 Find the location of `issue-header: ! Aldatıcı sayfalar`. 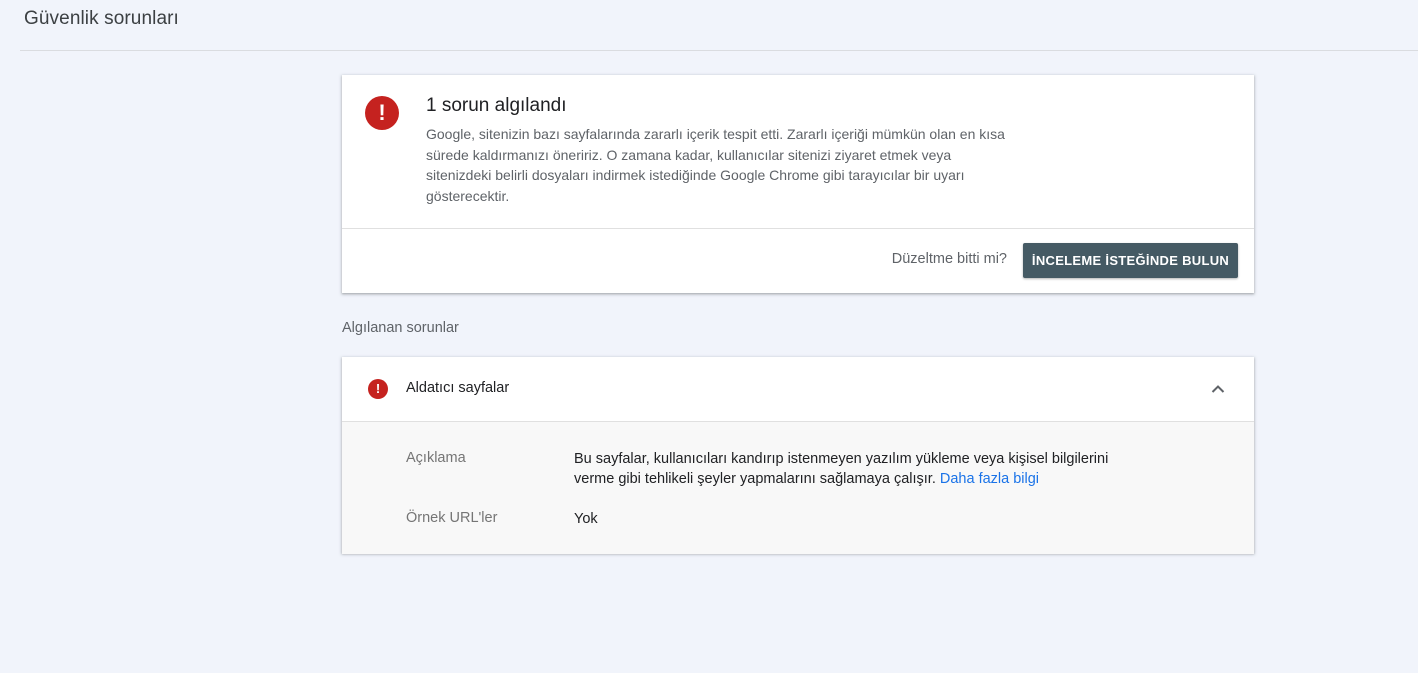

issue-header: ! Aldatıcı sayfalar is located at coordinates (798, 389).